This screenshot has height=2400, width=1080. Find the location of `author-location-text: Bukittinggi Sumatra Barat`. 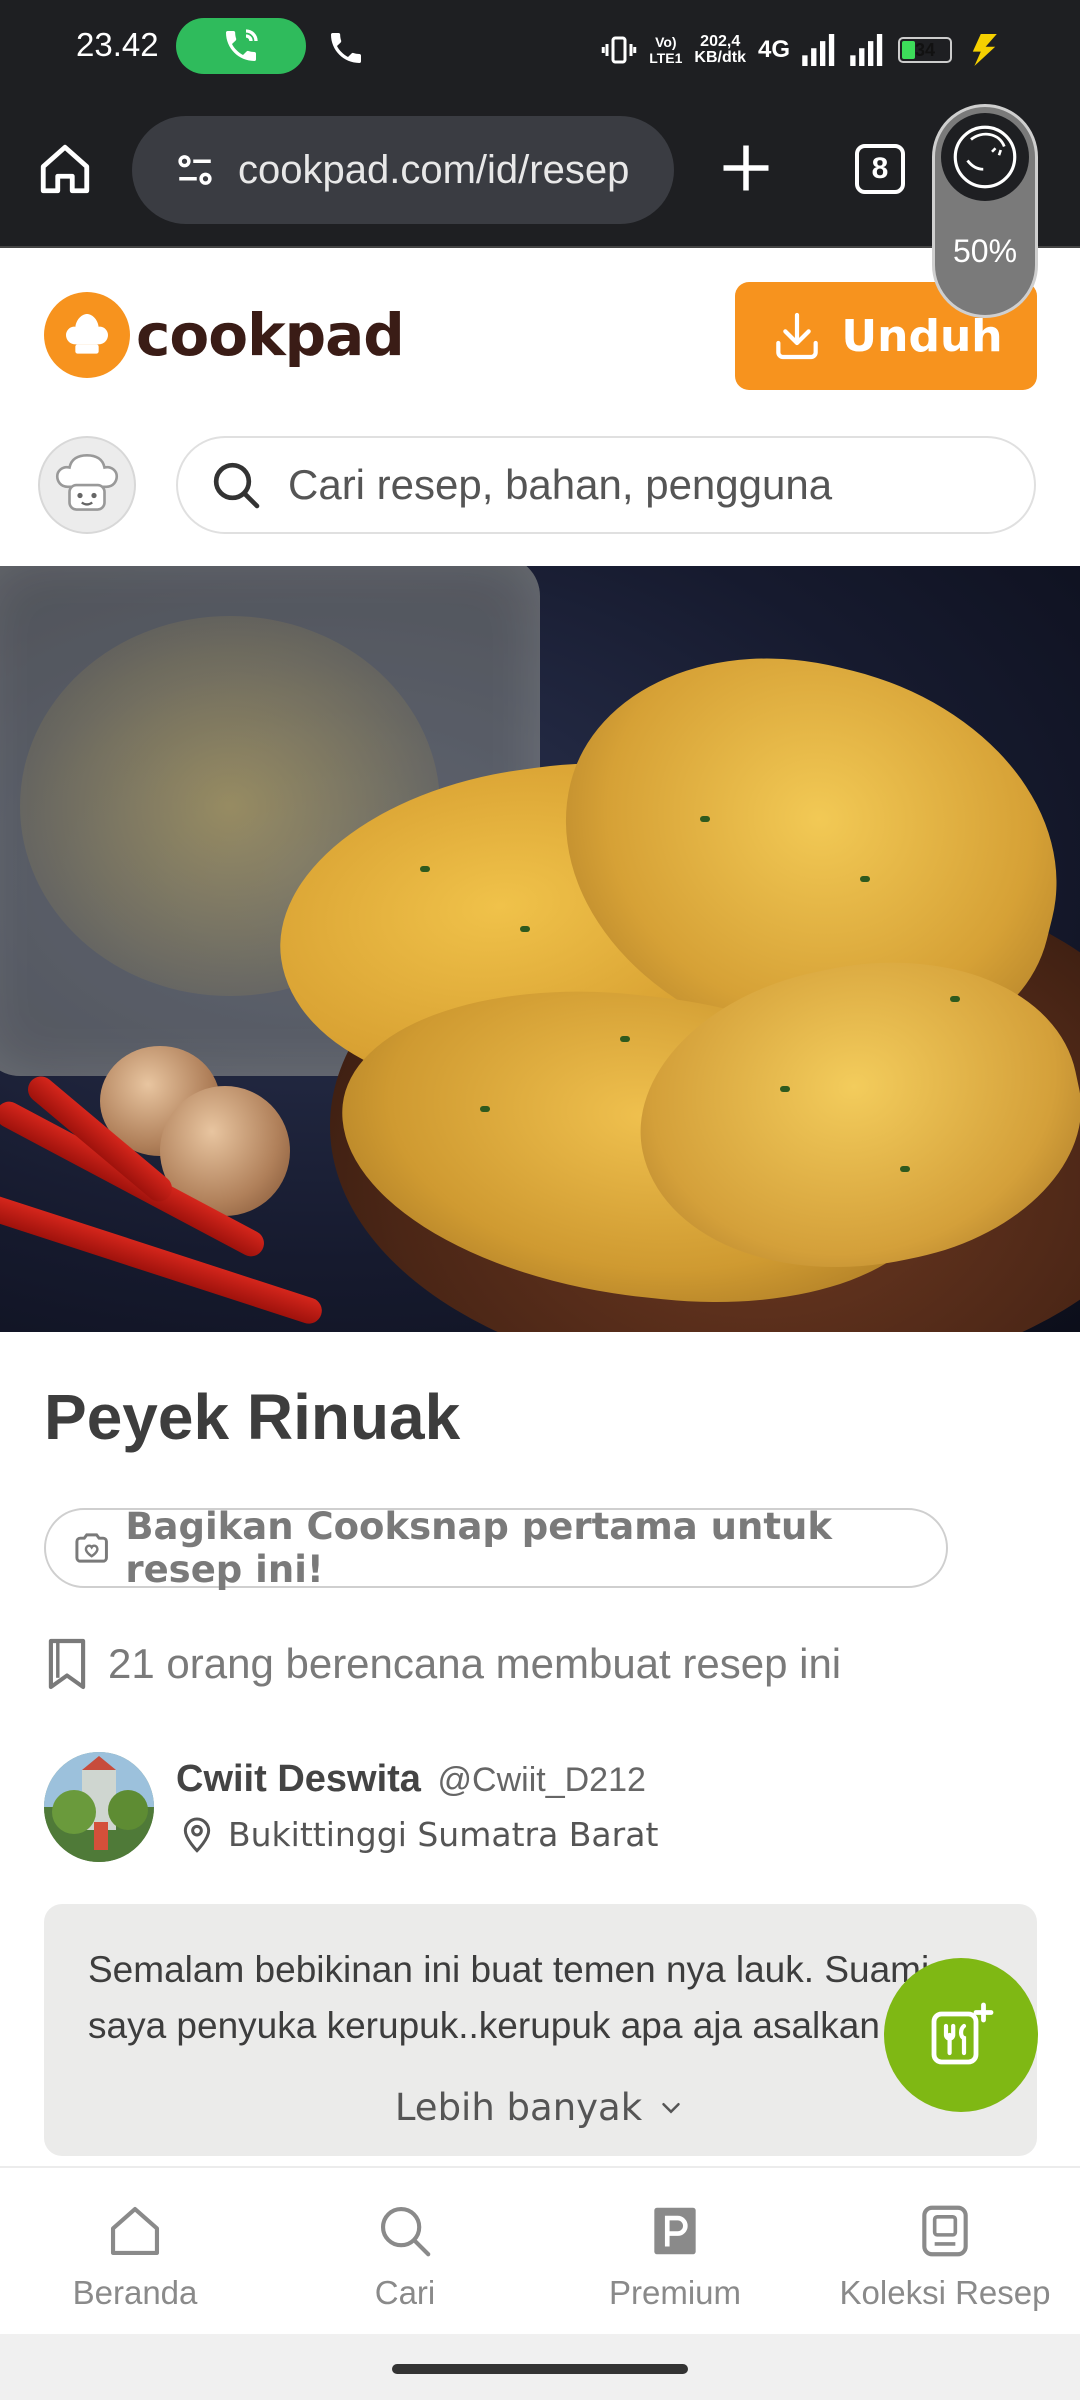

author-location-text: Bukittinggi Sumatra Barat is located at coordinates (443, 1834).